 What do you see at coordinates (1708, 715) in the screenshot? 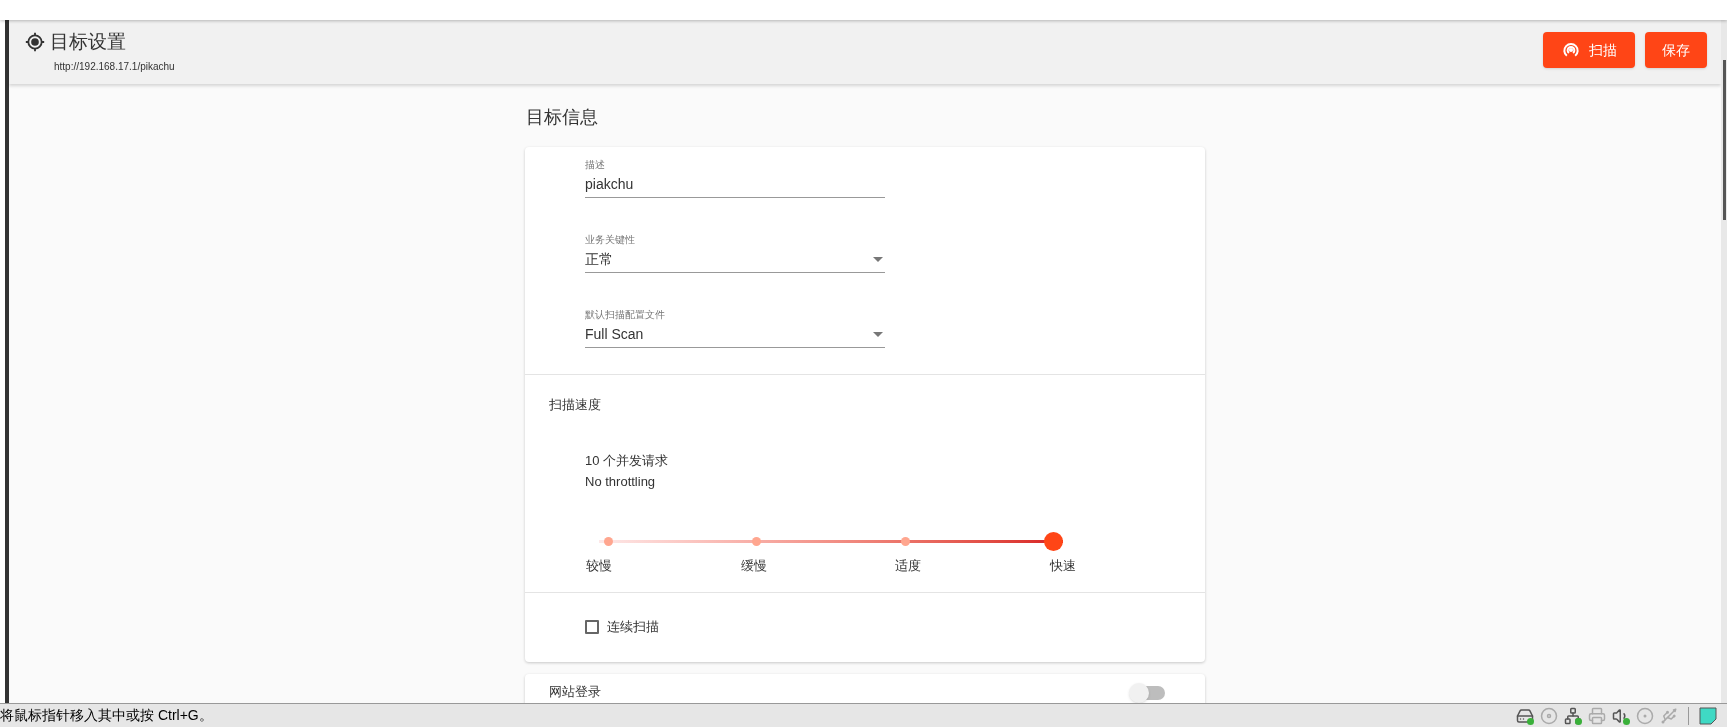
I see `note-icon` at bounding box center [1708, 715].